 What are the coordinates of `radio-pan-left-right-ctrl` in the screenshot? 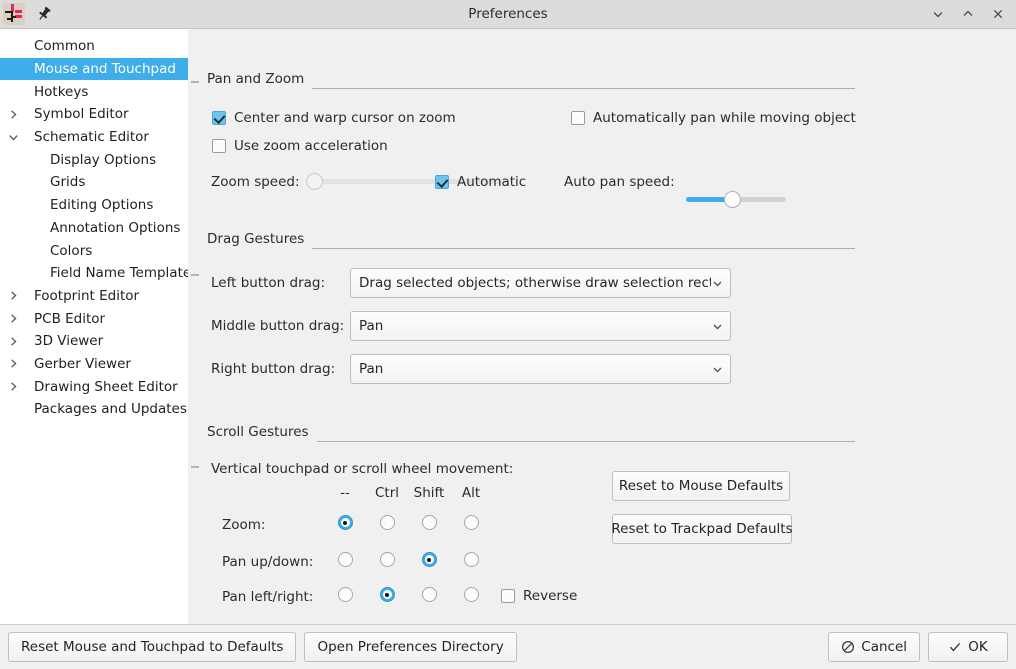 It's located at (387, 594).